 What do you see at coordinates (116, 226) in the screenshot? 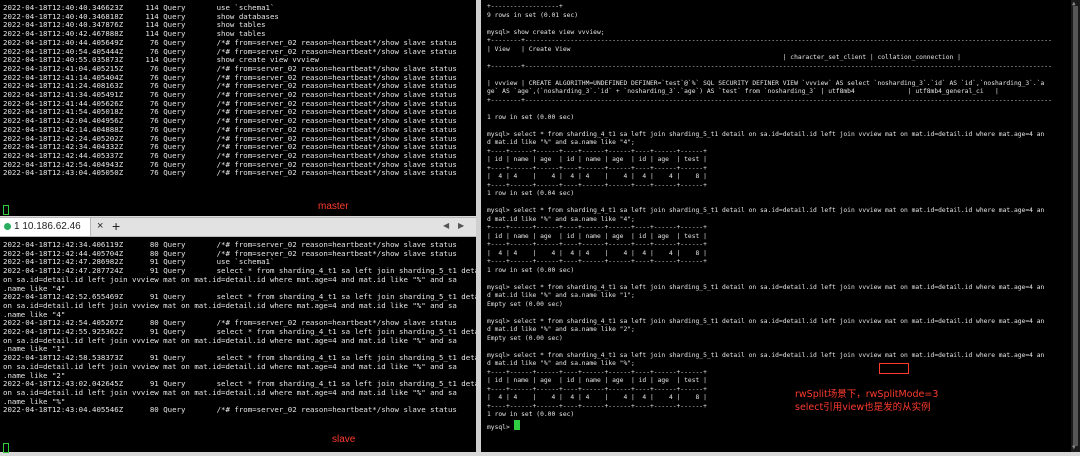
I see `new-tab-button: +` at bounding box center [116, 226].